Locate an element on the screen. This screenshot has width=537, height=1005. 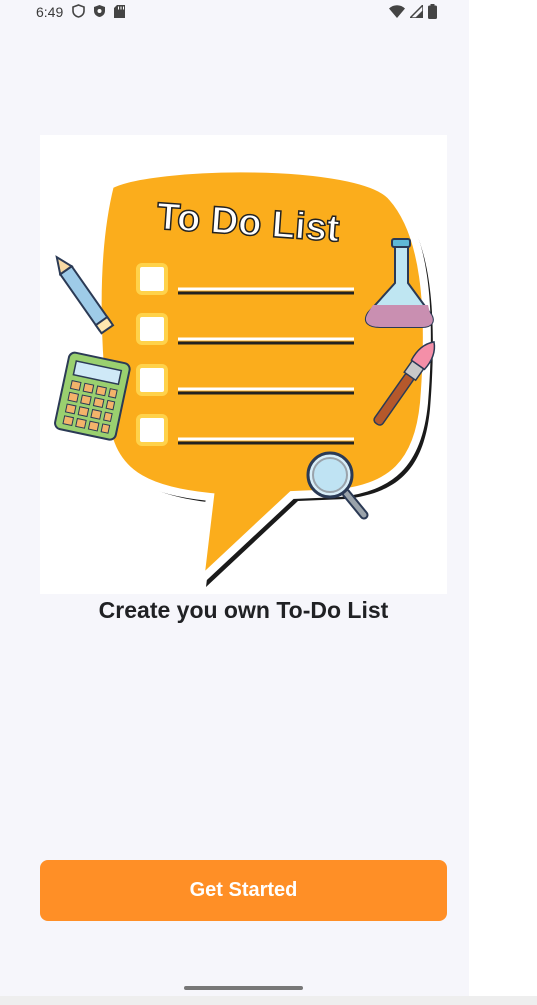
bottom-edge is located at coordinates (268, 1000).